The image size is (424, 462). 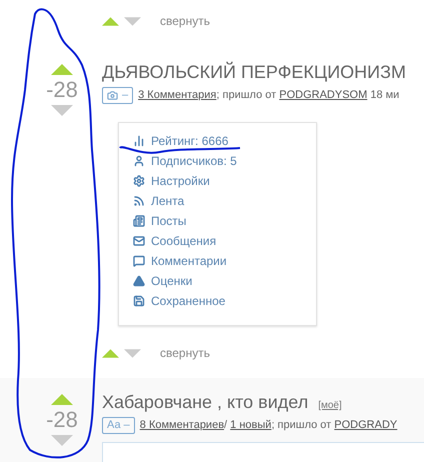 I want to click on envelope-icon, so click(x=139, y=241).